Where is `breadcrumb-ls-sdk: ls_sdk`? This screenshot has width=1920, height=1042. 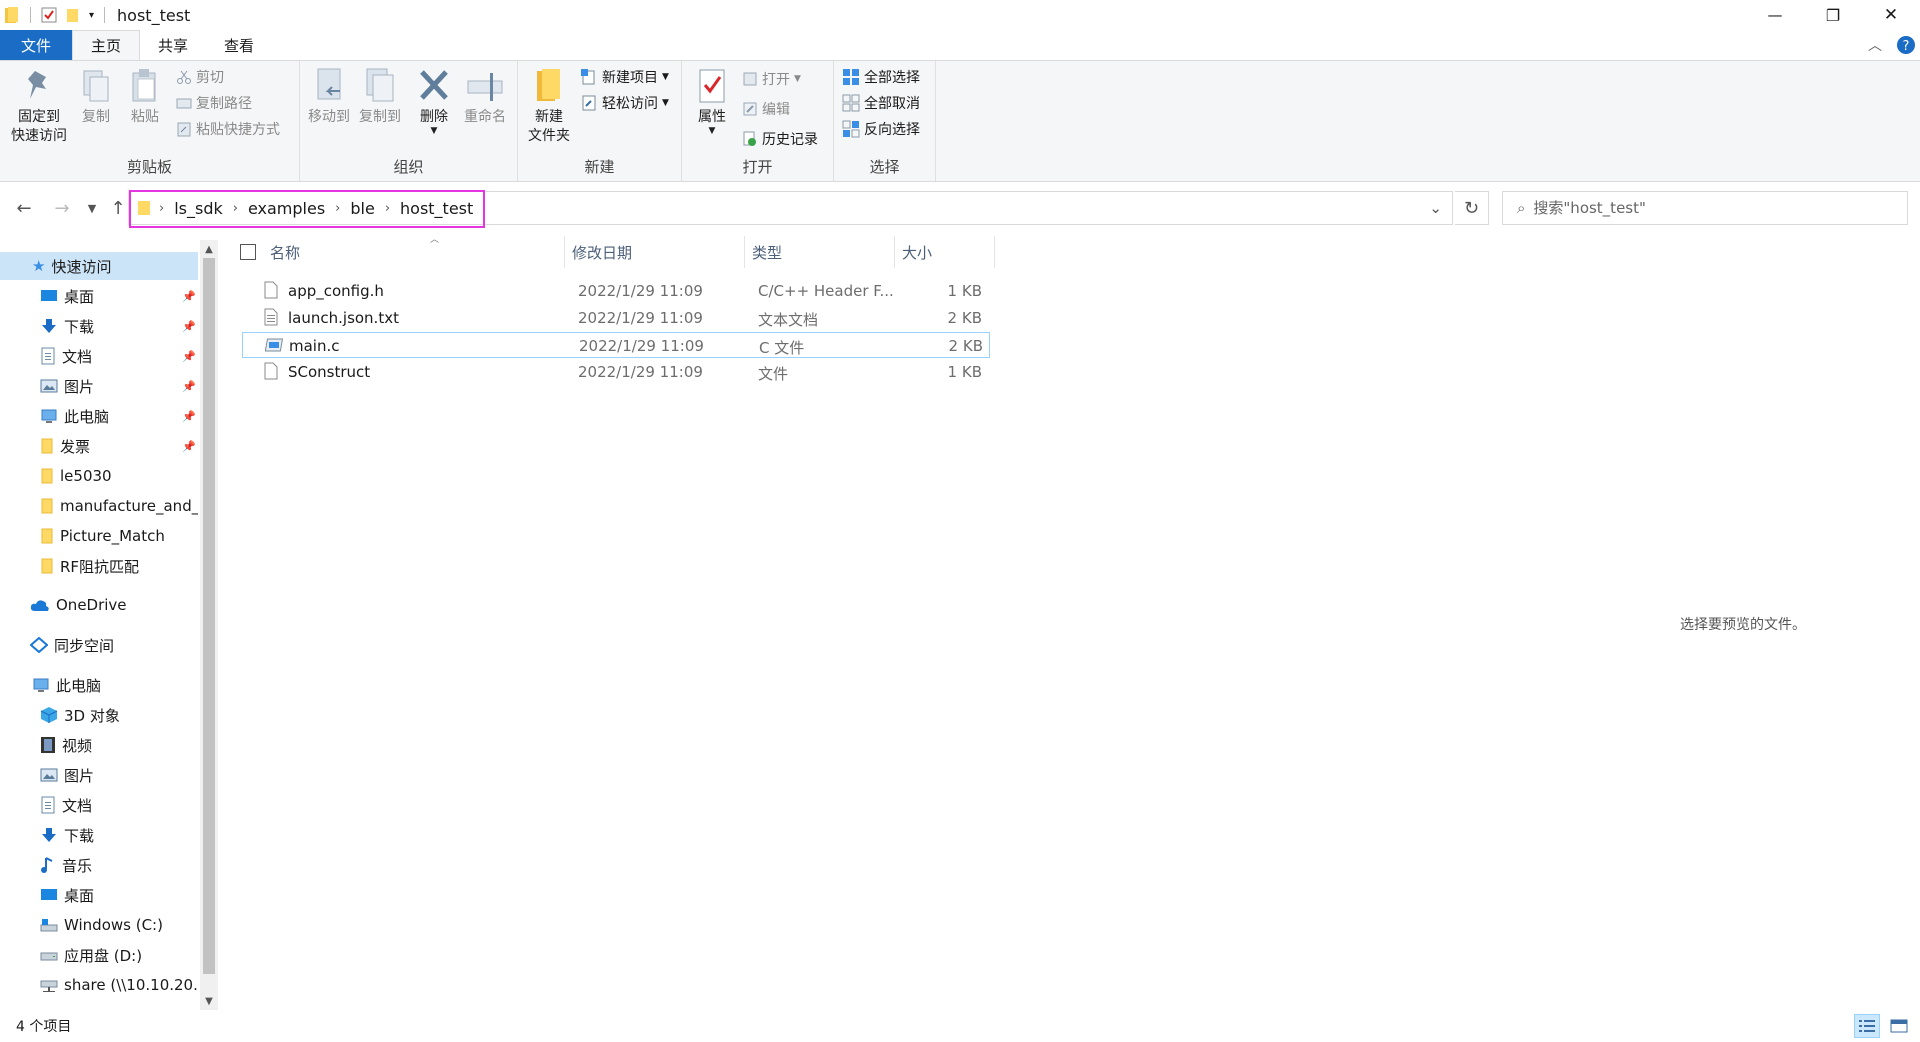
breadcrumb-ls-sdk: ls_sdk is located at coordinates (198, 208).